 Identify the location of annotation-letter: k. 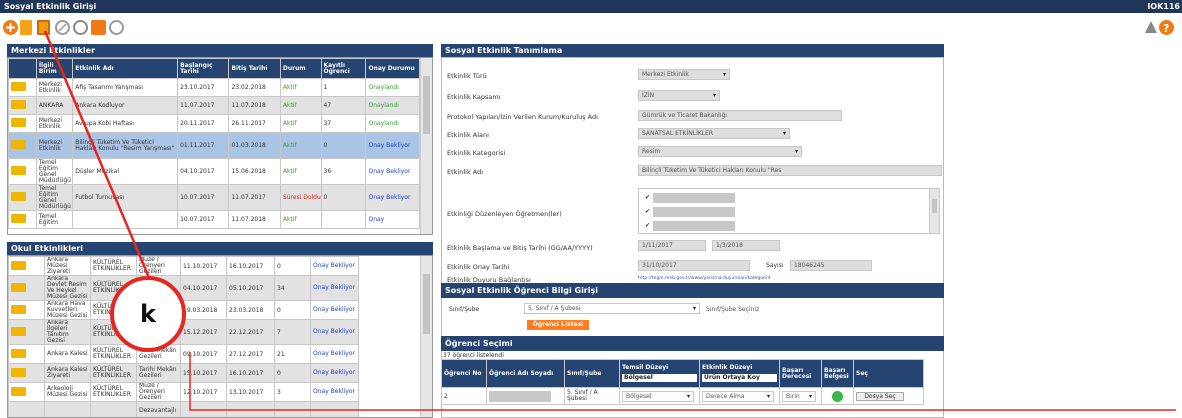
(148, 314).